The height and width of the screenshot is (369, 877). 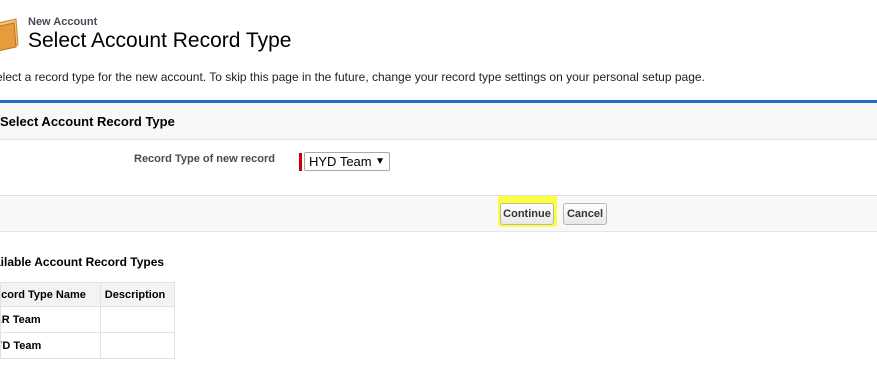 What do you see at coordinates (50, 319) in the screenshot?
I see `record-type-name-cell: LR Team` at bounding box center [50, 319].